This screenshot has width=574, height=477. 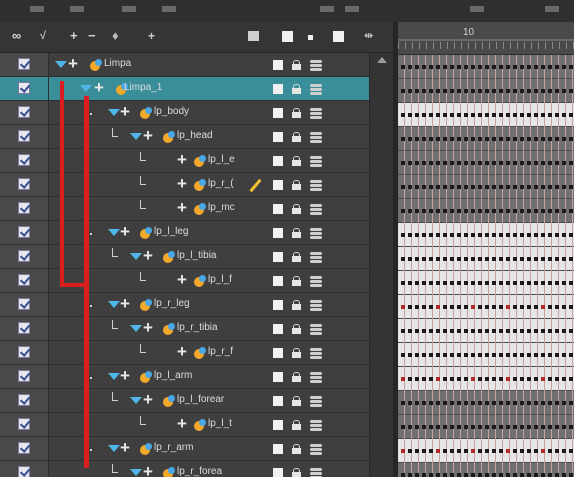 I want to click on layer-row: + lp_l_tibia, so click(x=184, y=257).